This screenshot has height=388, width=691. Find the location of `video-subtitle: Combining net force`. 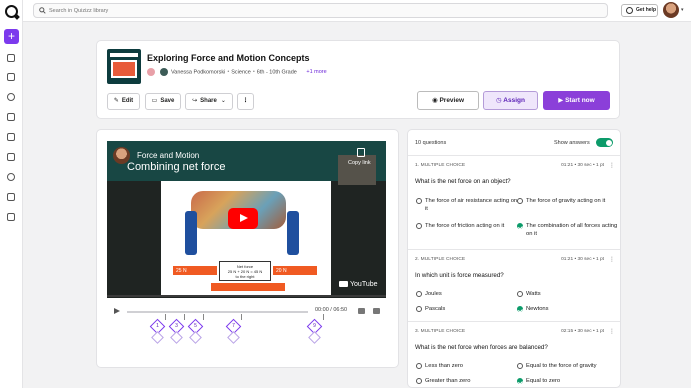

video-subtitle: Combining net force is located at coordinates (176, 167).